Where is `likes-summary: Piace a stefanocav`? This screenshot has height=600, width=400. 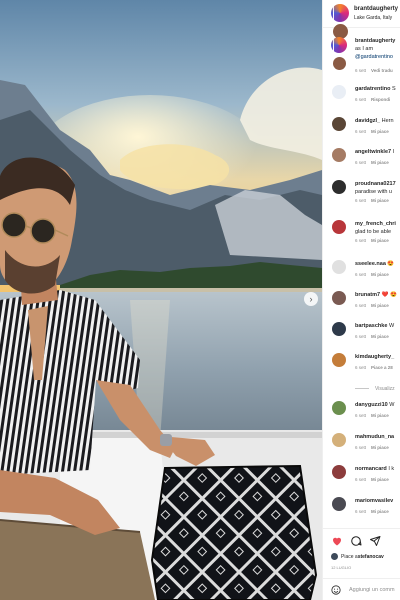
likes-summary: Piace a stefanocav is located at coordinates (357, 556).